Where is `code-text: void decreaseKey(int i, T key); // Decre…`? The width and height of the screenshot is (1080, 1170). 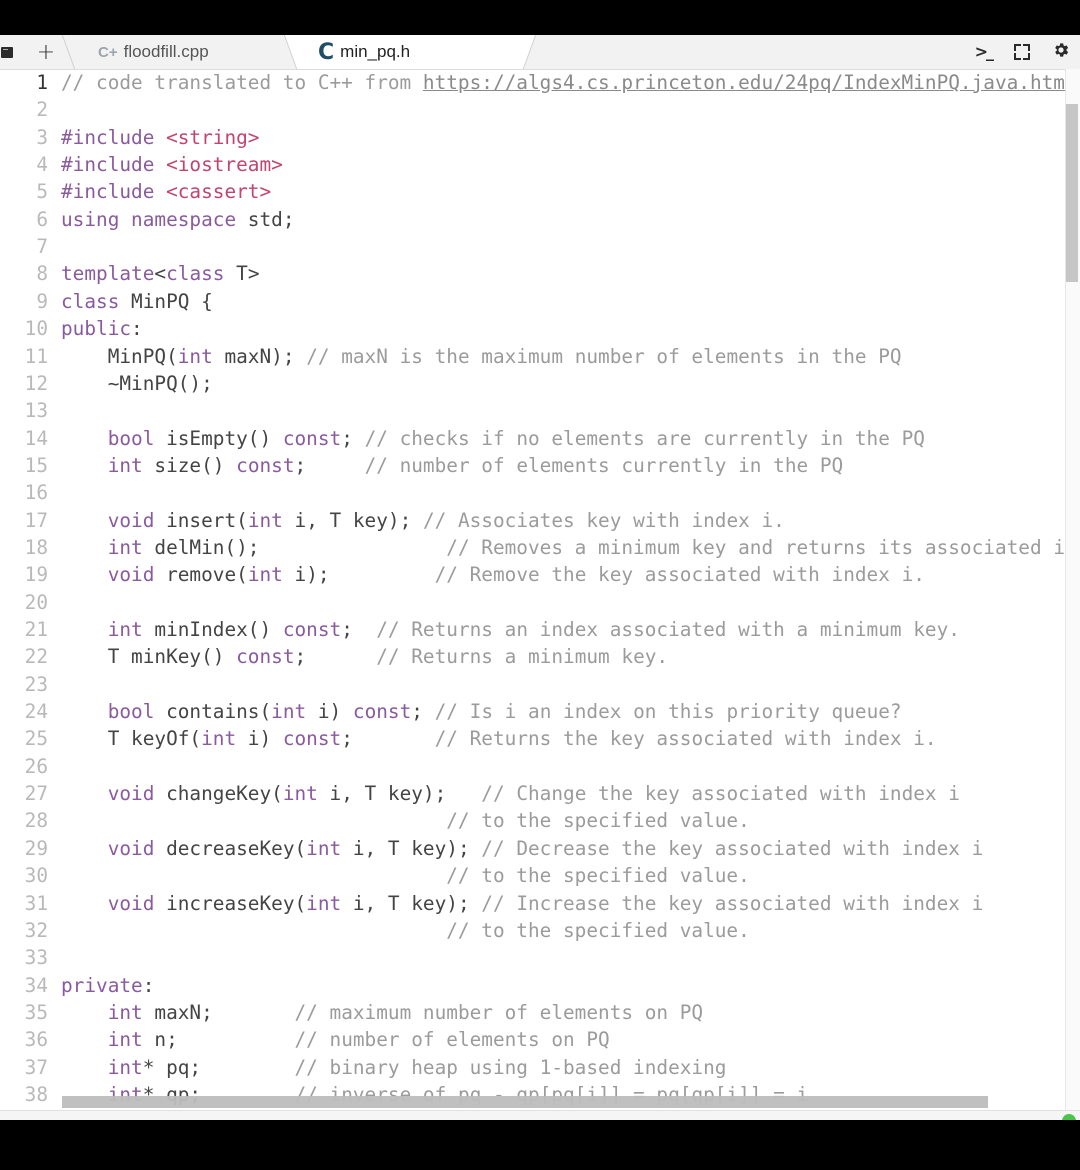 code-text: void decreaseKey(int i, T key); // Decre… is located at coordinates (522, 848).